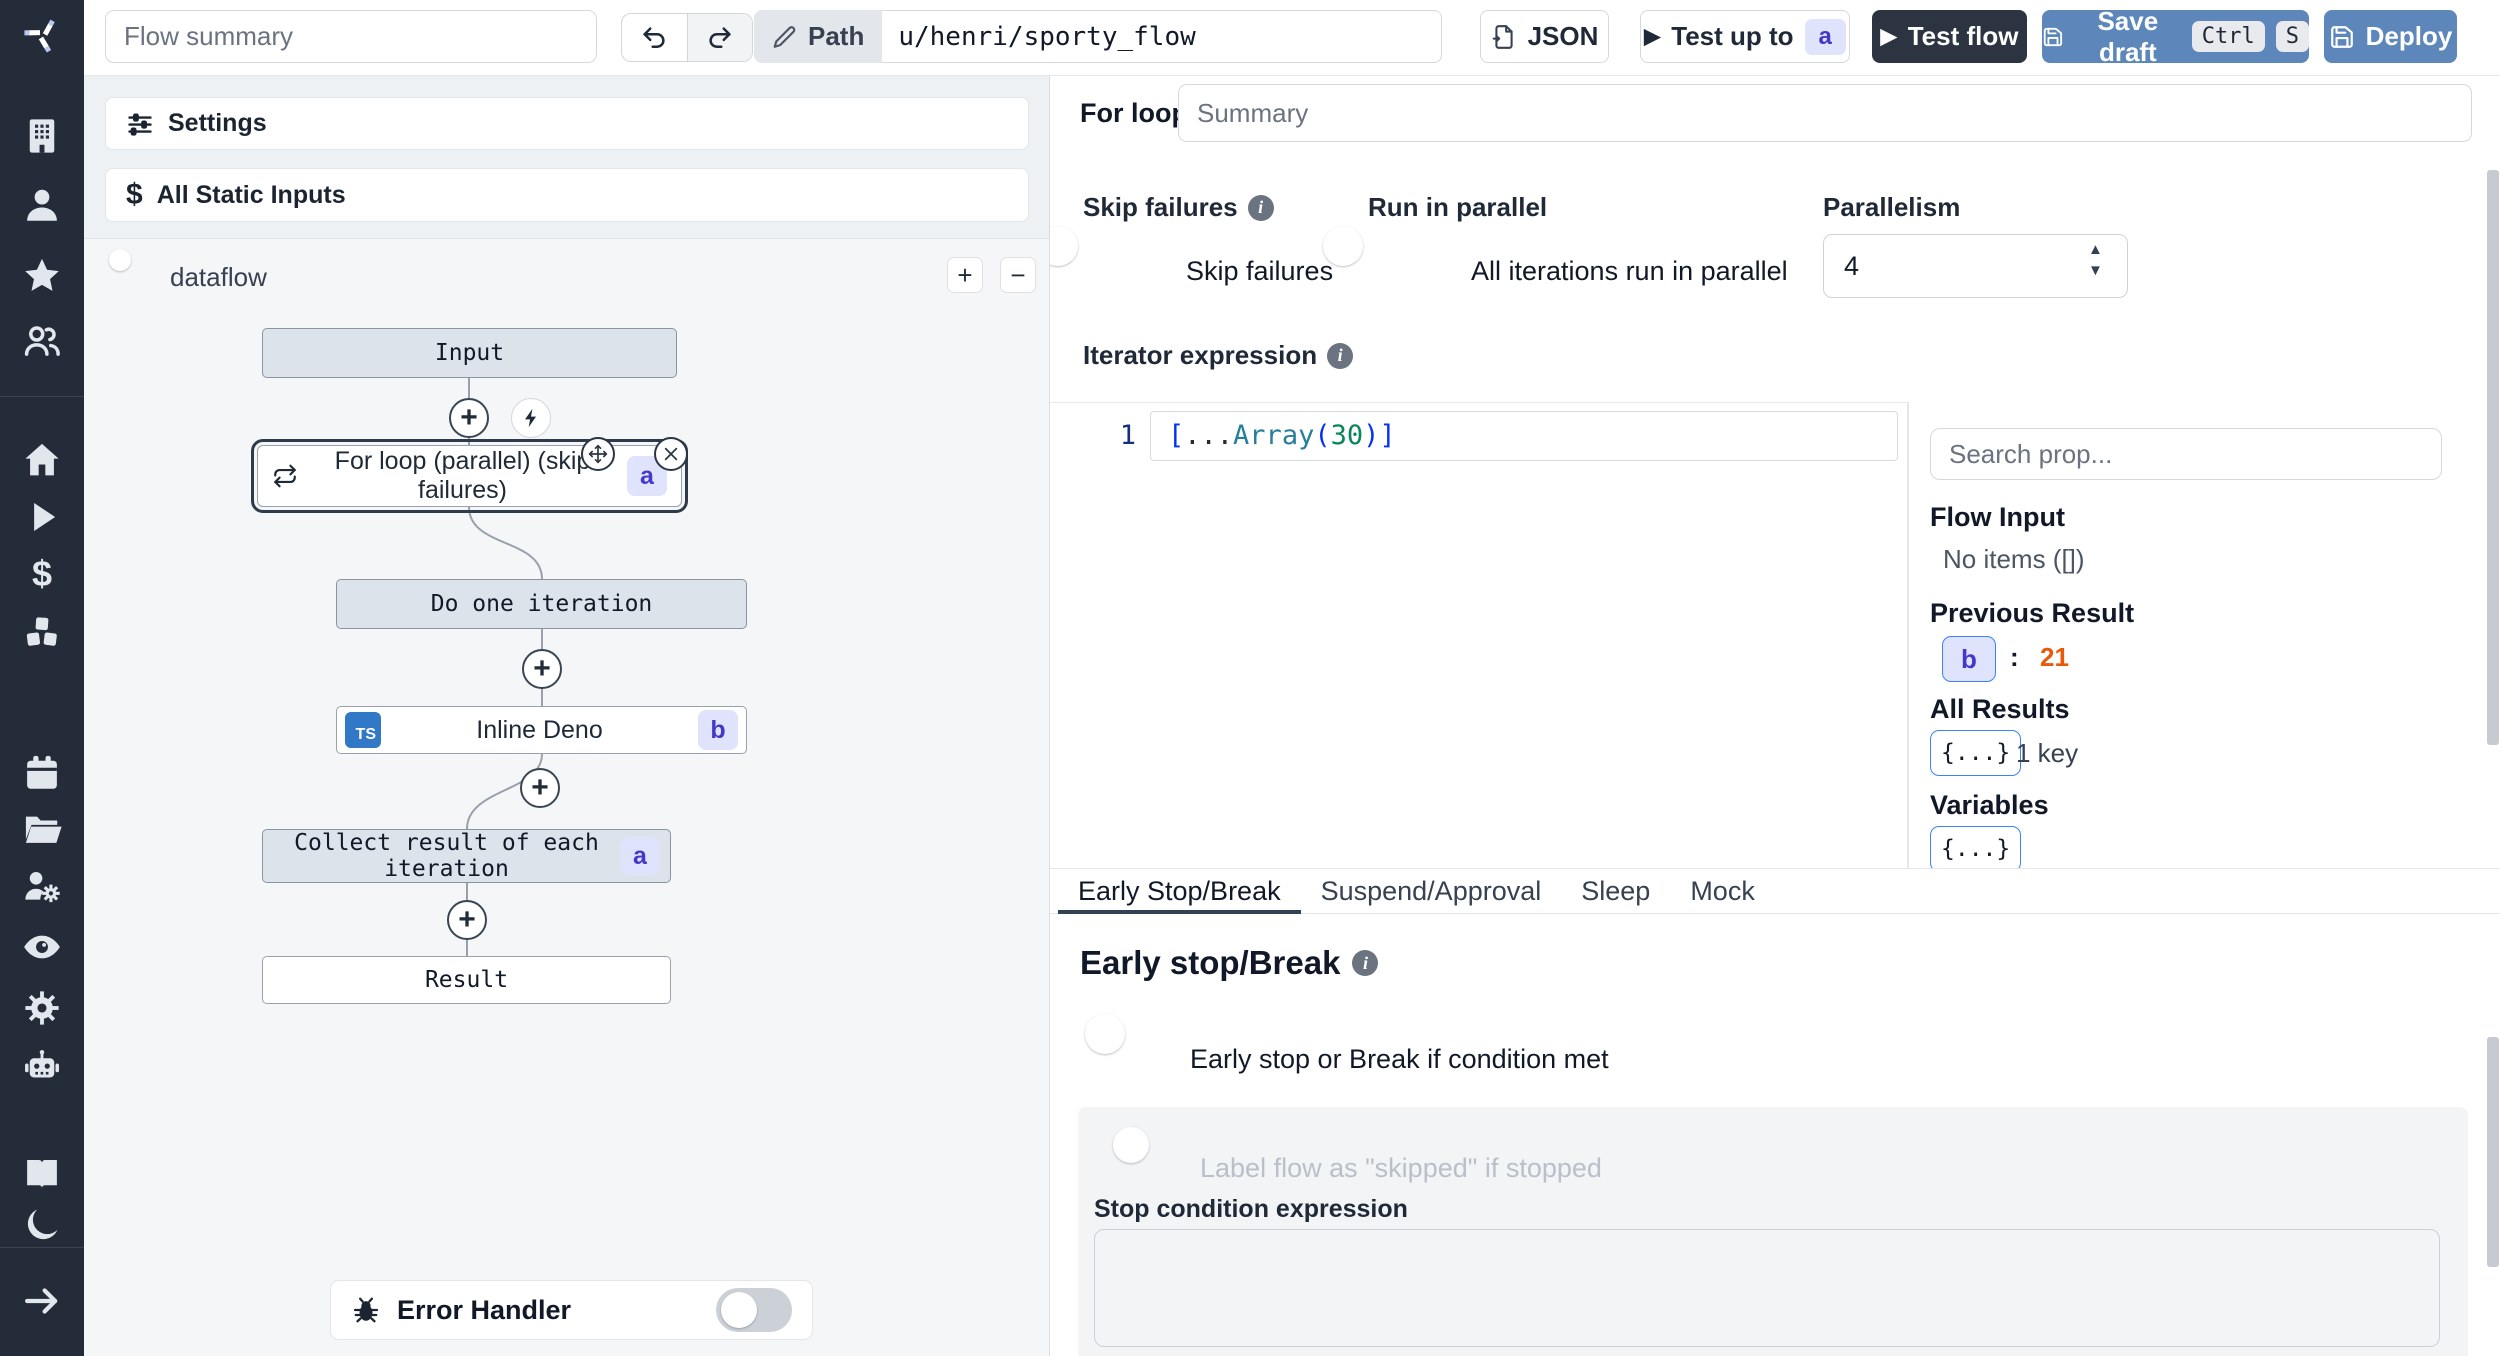 This screenshot has height=1356, width=2500. What do you see at coordinates (42, 1174) in the screenshot?
I see `docs-book-icon` at bounding box center [42, 1174].